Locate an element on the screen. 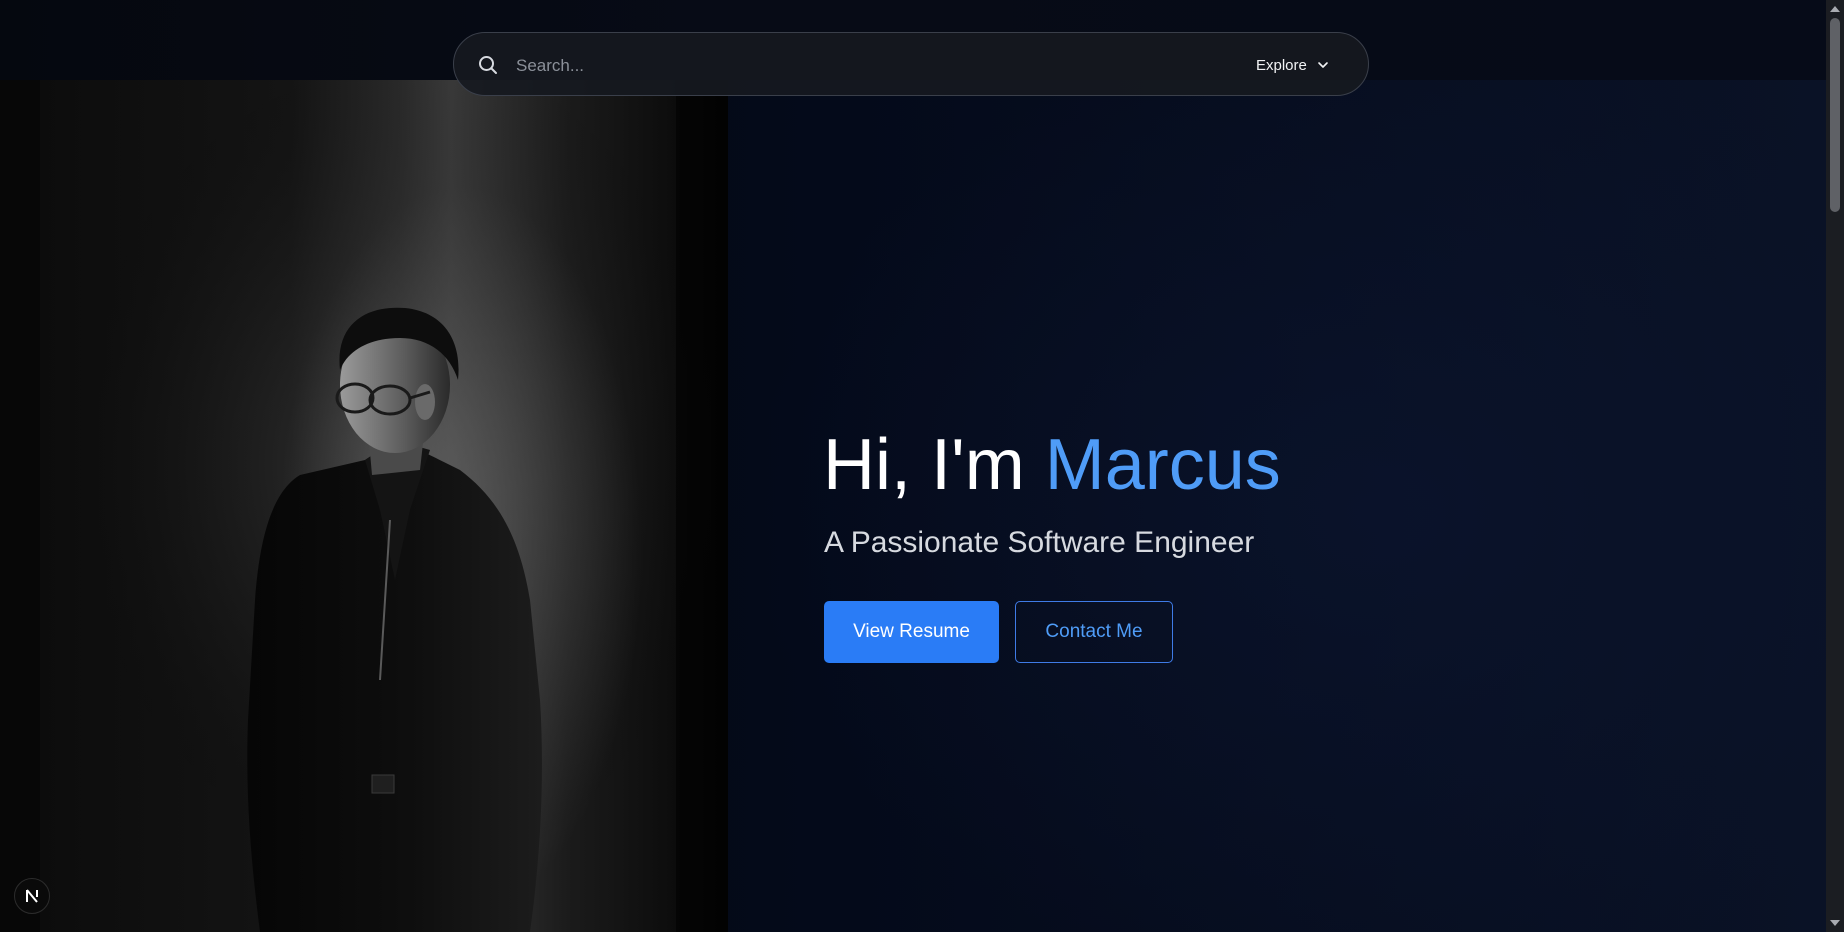 The width and height of the screenshot is (1844, 932). hero-greeting: Hi, I'm is located at coordinates (934, 465).